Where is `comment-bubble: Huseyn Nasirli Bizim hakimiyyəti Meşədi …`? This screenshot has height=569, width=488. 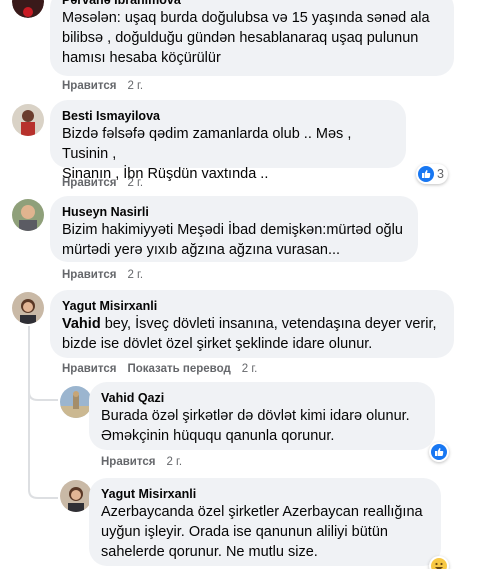 comment-bubble: Huseyn Nasirli Bizim hakimiyyəti Meşədi … is located at coordinates (234, 229).